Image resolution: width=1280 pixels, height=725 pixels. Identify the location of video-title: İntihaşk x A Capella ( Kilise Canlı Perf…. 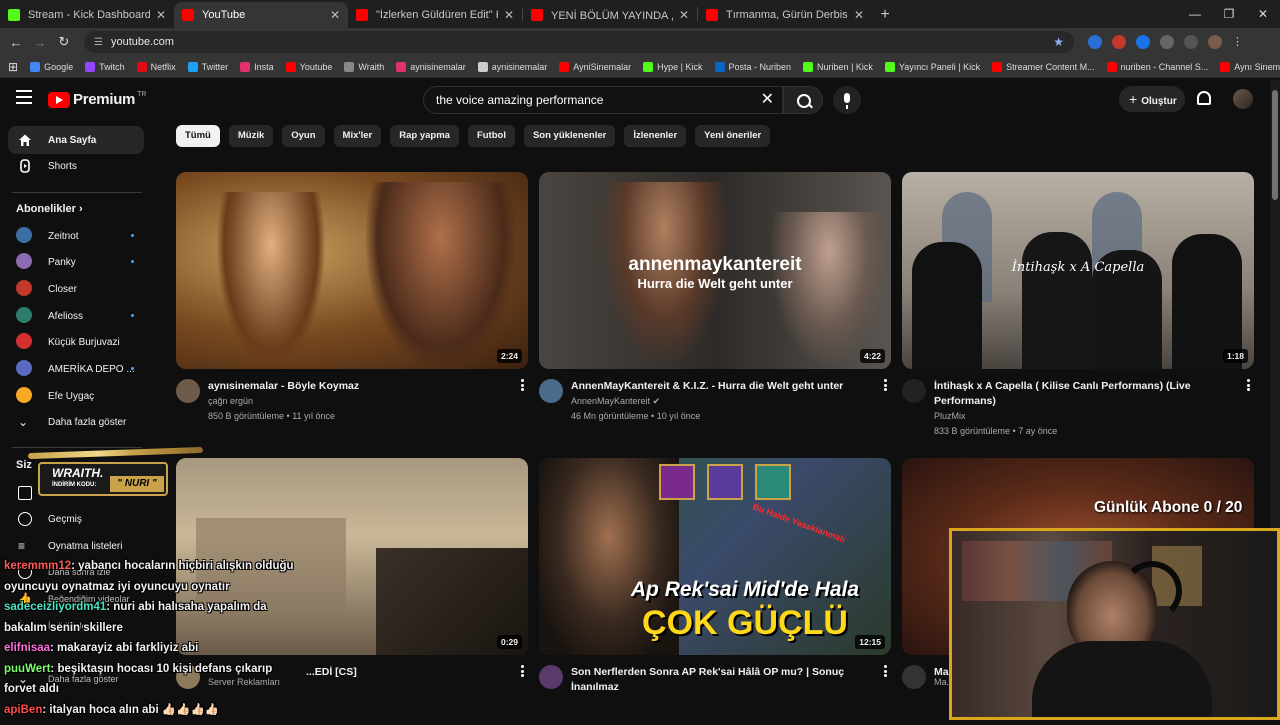
(1084, 394).